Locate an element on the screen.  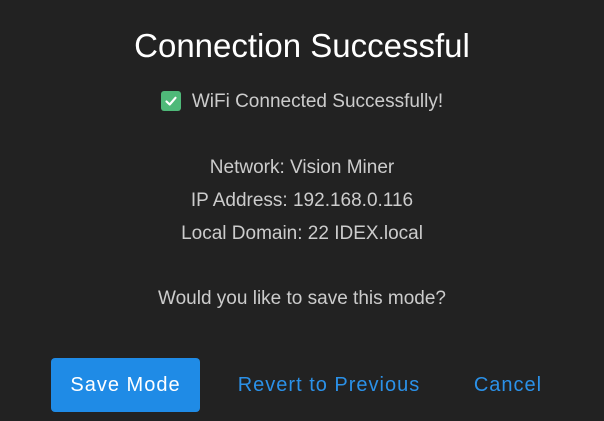
save-question: Would you like to save this mode? is located at coordinates (302, 298).